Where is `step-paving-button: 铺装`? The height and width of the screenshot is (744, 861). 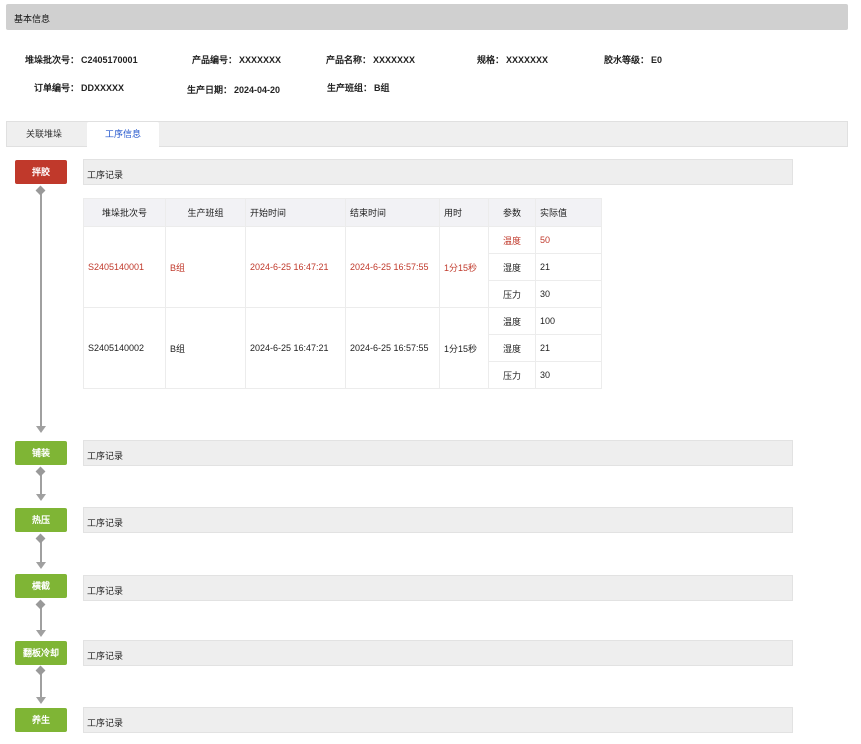 step-paving-button: 铺装 is located at coordinates (41, 453).